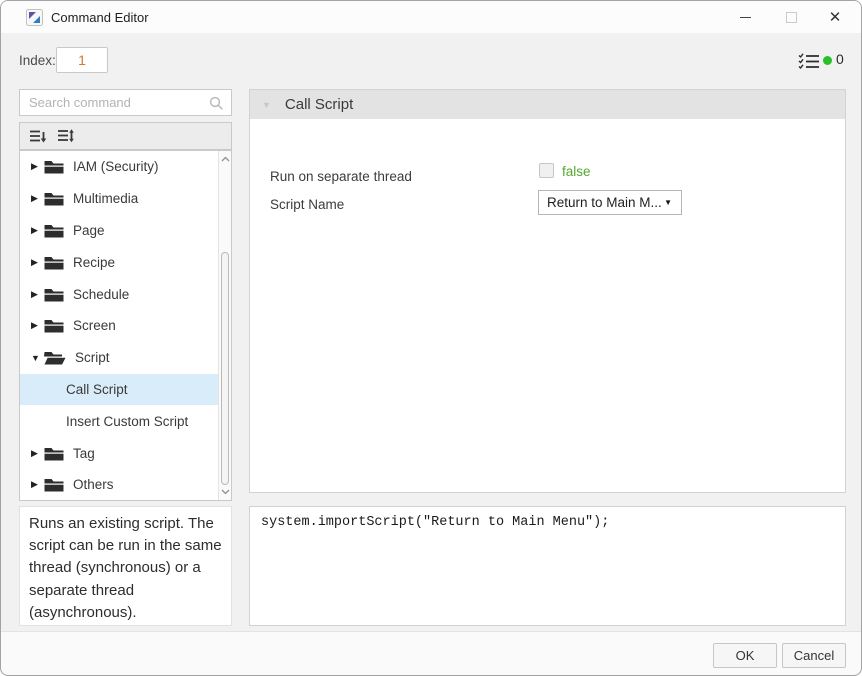  Describe the element at coordinates (225, 492) in the screenshot. I see `scroll-down-icon` at that location.